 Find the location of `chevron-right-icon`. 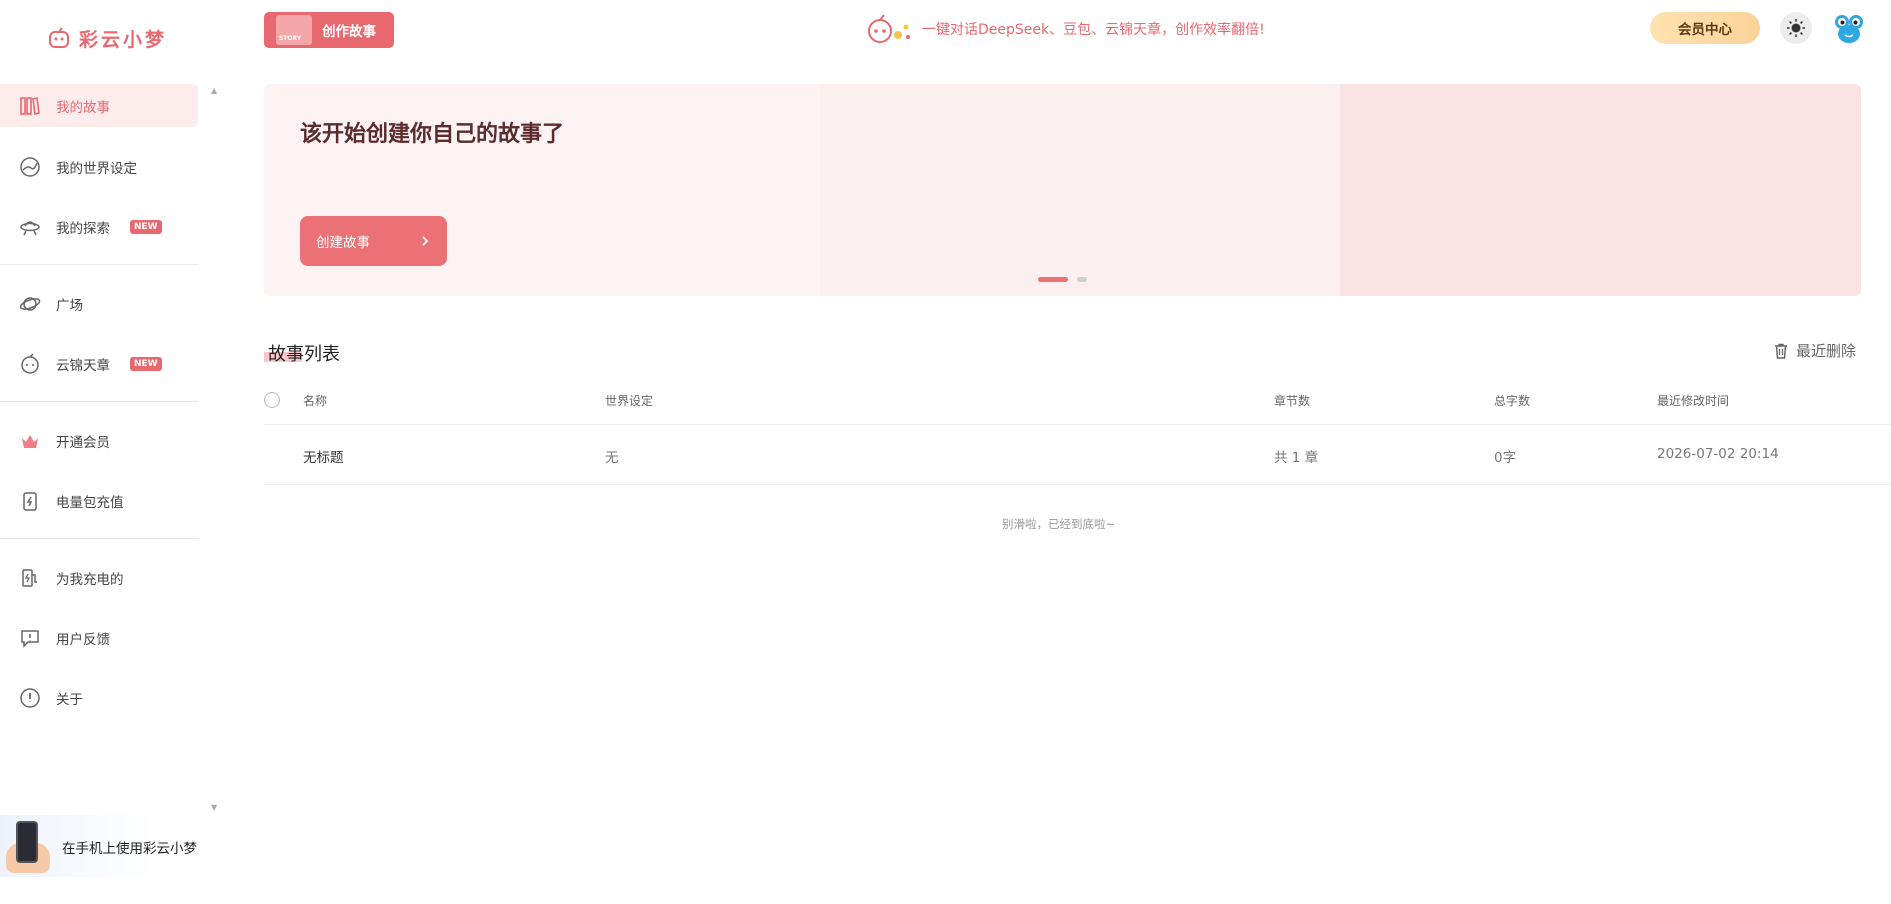

chevron-right-icon is located at coordinates (425, 241).